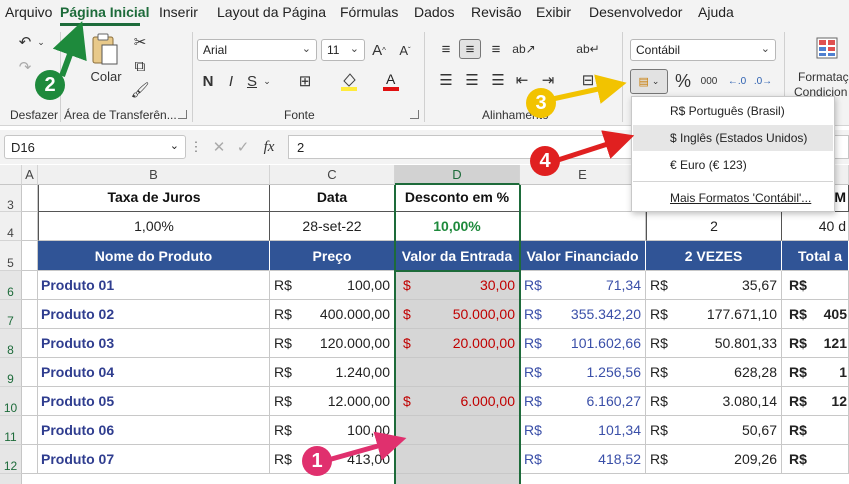 This screenshot has width=849, height=484. I want to click on decrease-font-icon: Aˇ, so click(405, 50).